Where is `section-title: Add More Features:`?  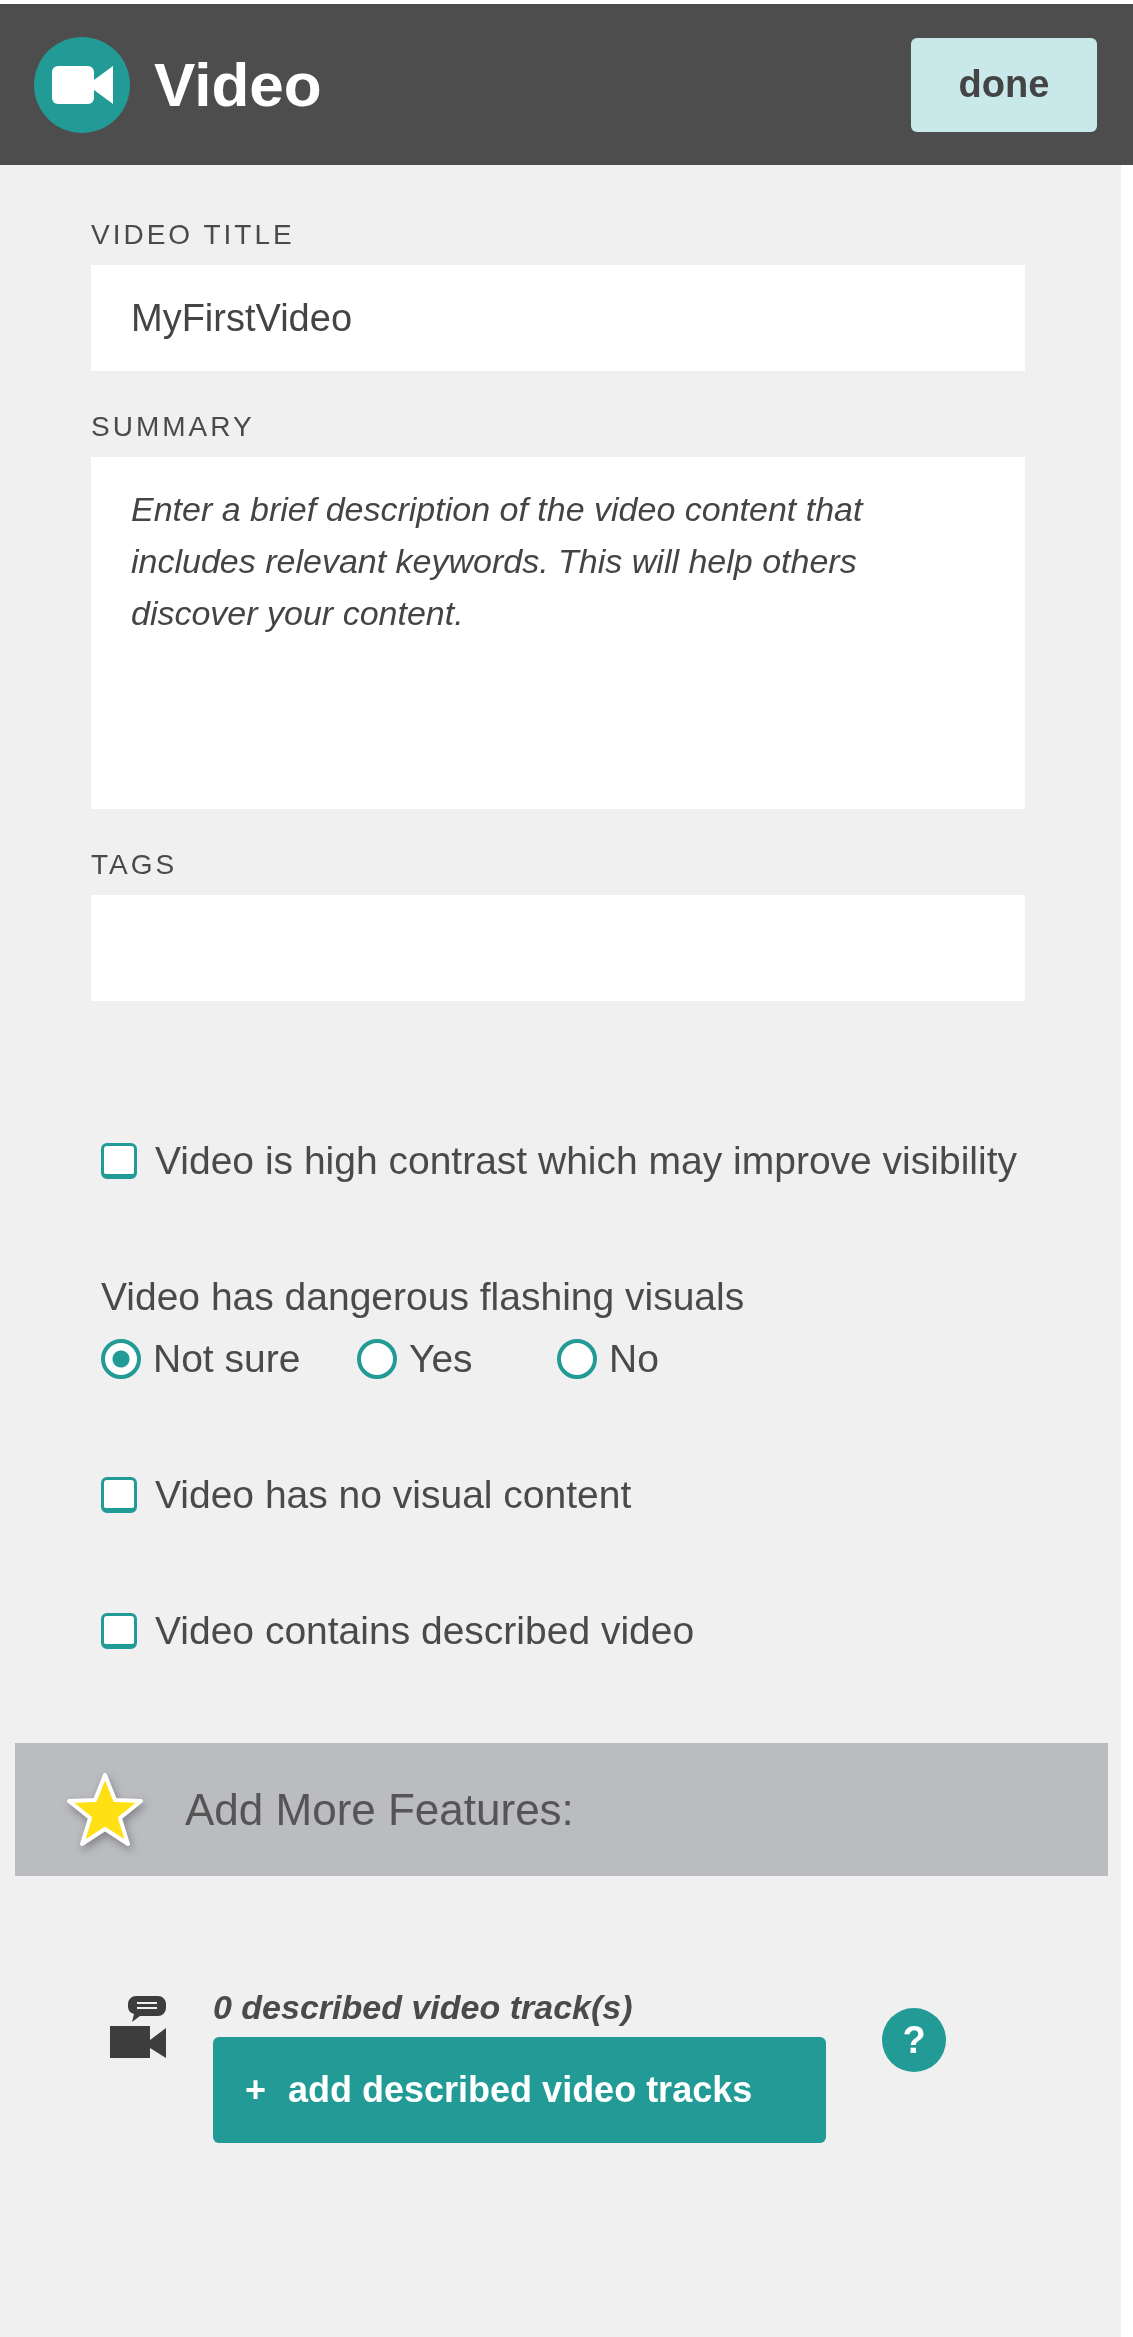
section-title: Add More Features: is located at coordinates (379, 1809).